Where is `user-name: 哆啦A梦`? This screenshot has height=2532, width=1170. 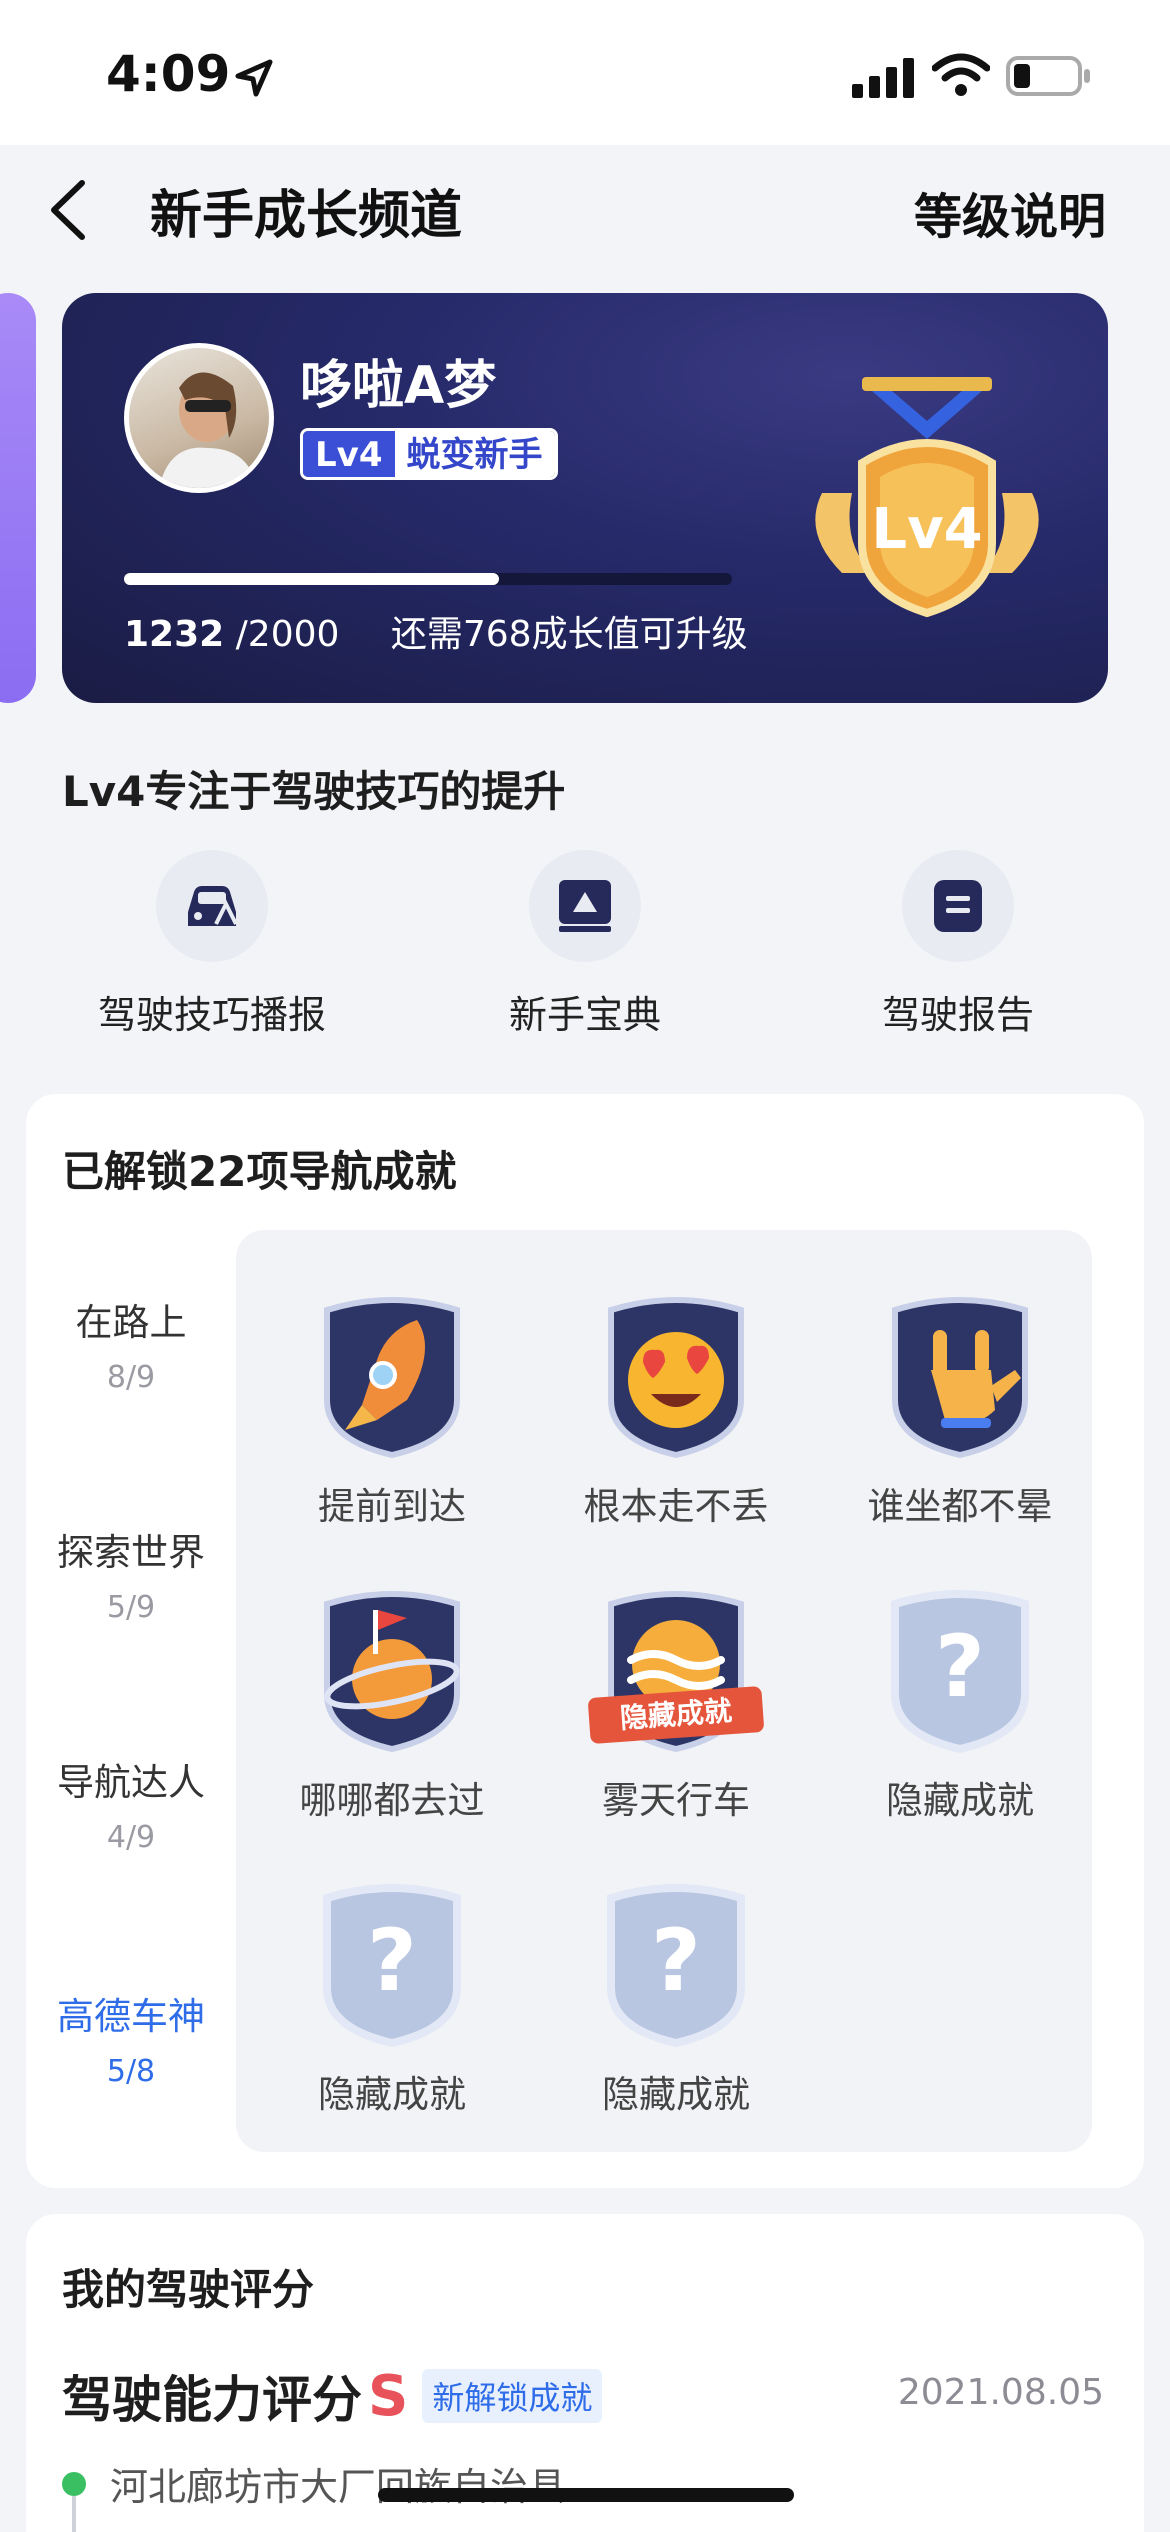 user-name: 哆啦A梦 is located at coordinates (398, 386).